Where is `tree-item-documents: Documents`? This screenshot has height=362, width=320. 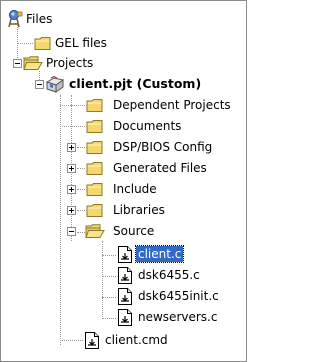
tree-item-documents: Documents is located at coordinates (123, 127).